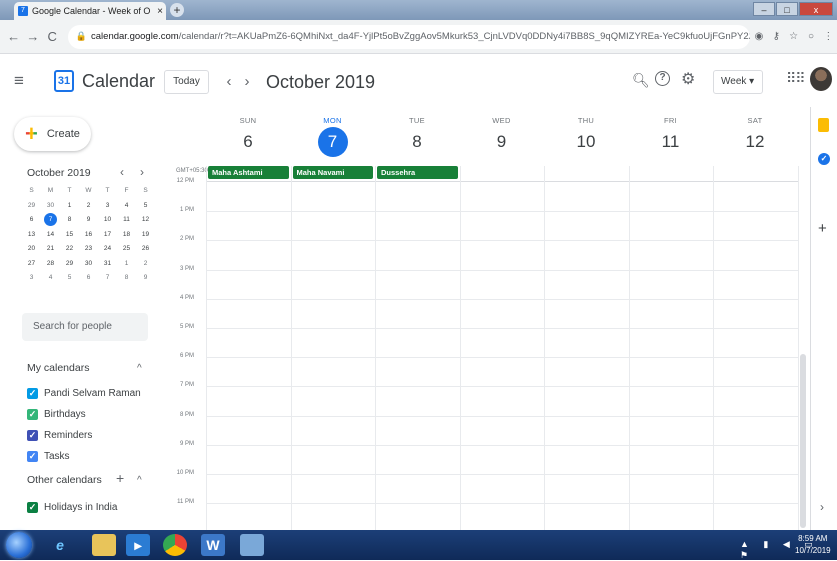 This screenshot has width=837, height=561. I want to click on calendar-item: ✓ Reminders, so click(59, 435).